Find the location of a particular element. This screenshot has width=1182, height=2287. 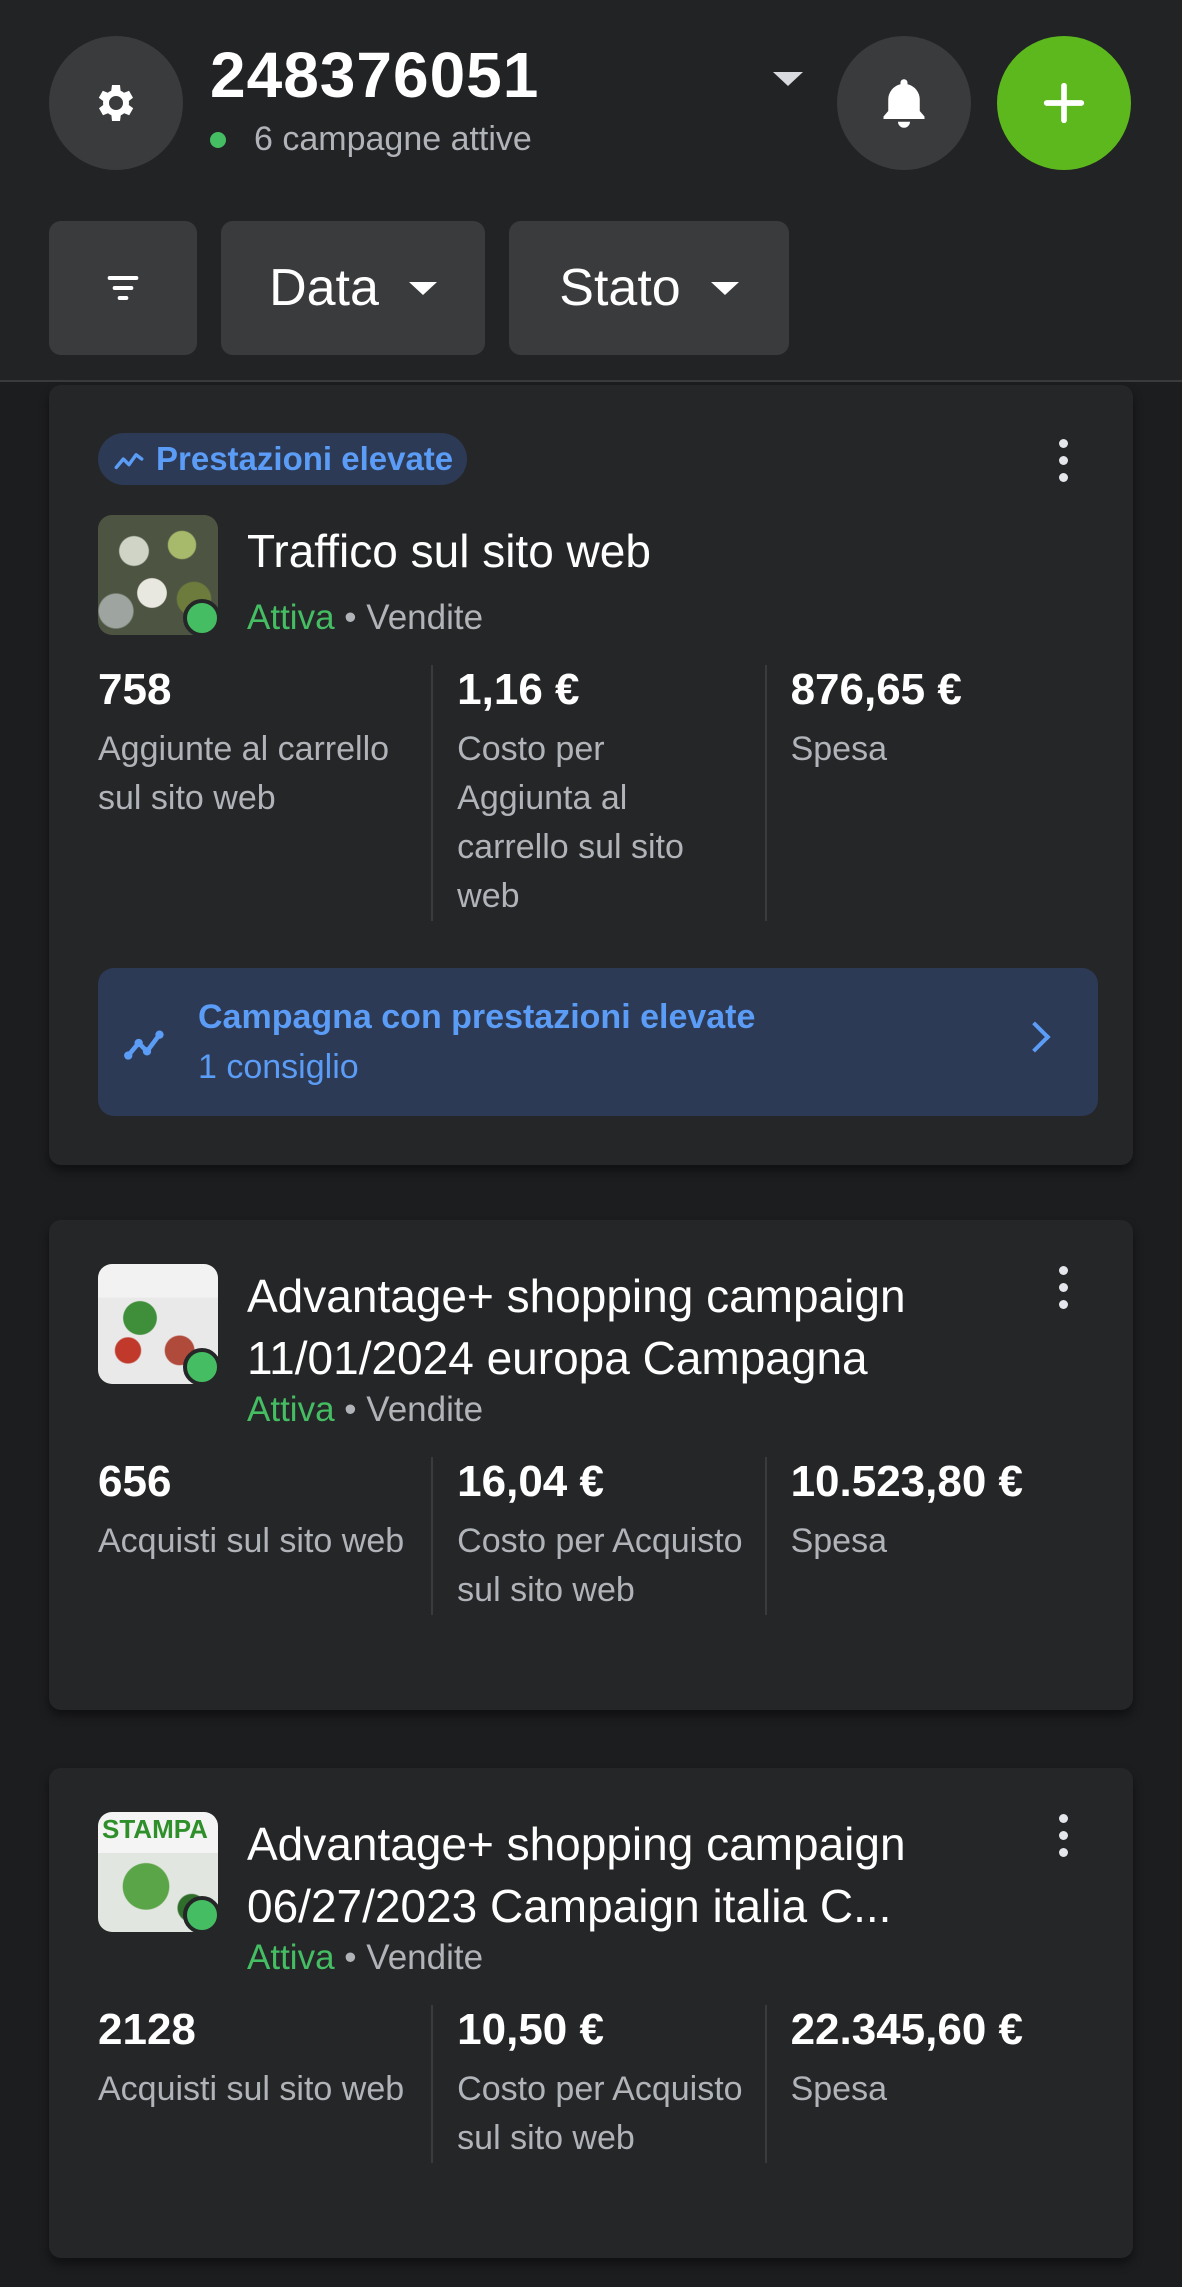

active-campaigns-count: 6 campagne attive is located at coordinates (393, 139).